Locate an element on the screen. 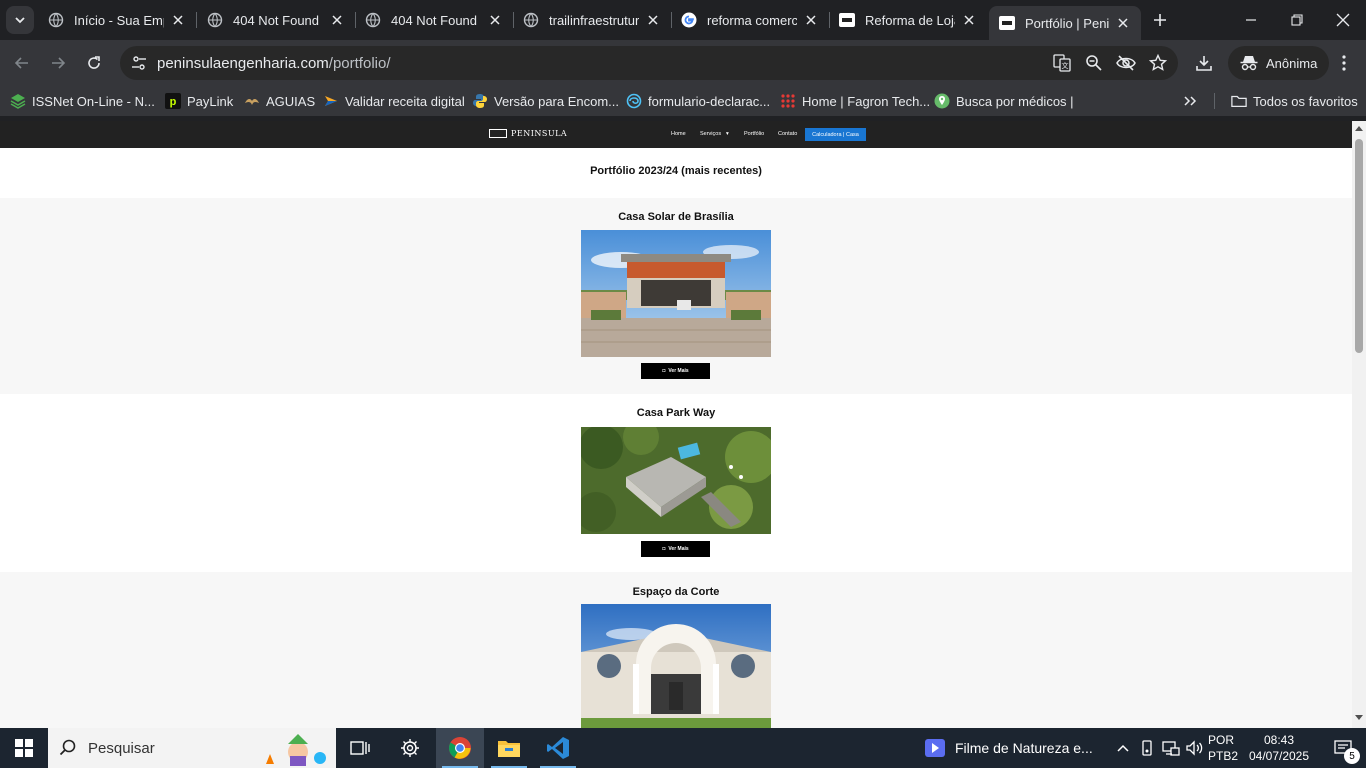 The width and height of the screenshot is (1366, 768). menu-contact: Contato is located at coordinates (787, 134).